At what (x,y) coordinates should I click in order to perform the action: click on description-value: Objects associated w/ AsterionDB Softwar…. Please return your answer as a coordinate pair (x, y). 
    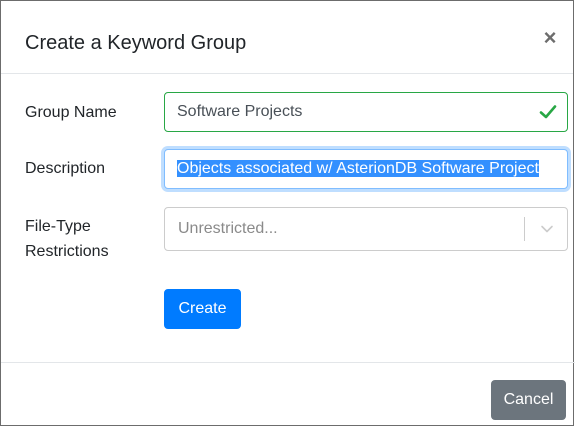
    Looking at the image, I should click on (358, 168).